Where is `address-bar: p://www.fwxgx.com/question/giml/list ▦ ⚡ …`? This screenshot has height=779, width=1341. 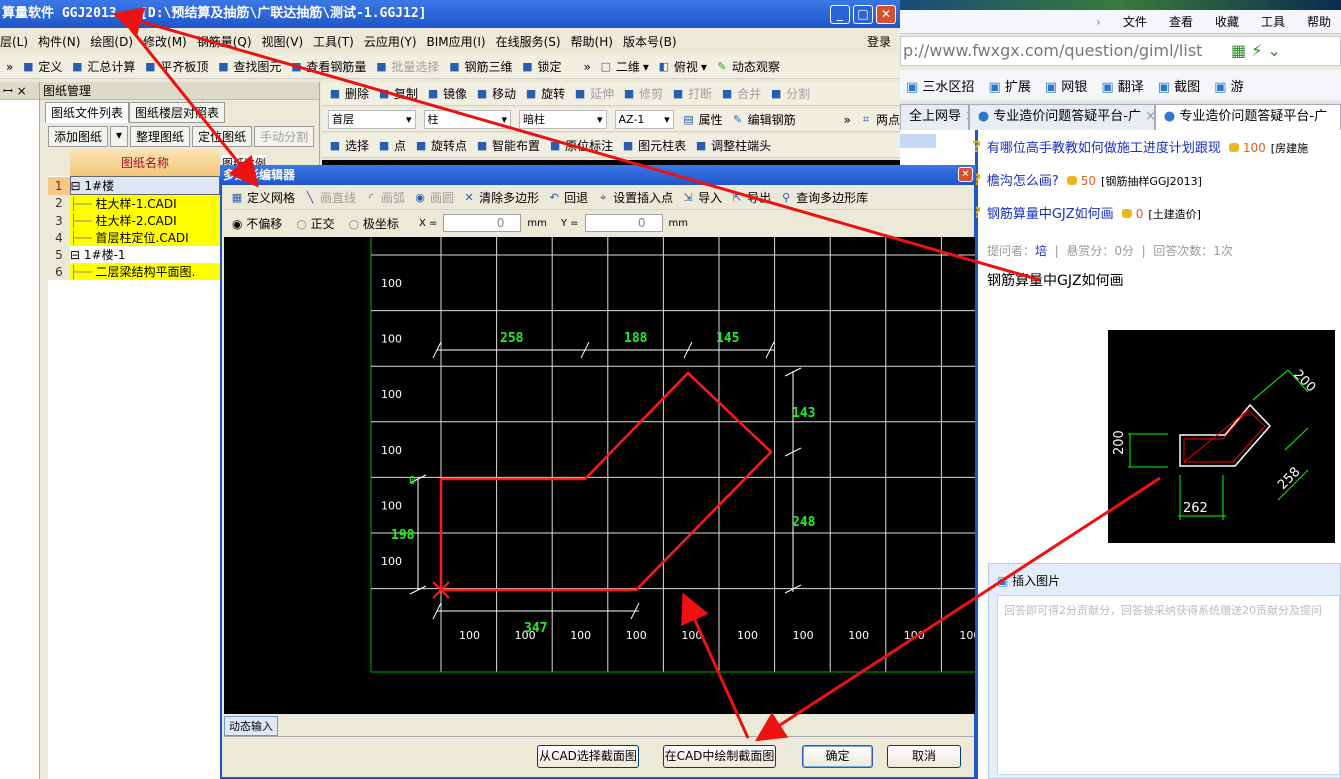 address-bar: p://www.fwxgx.com/question/giml/list ▦ ⚡ … is located at coordinates (1120, 51).